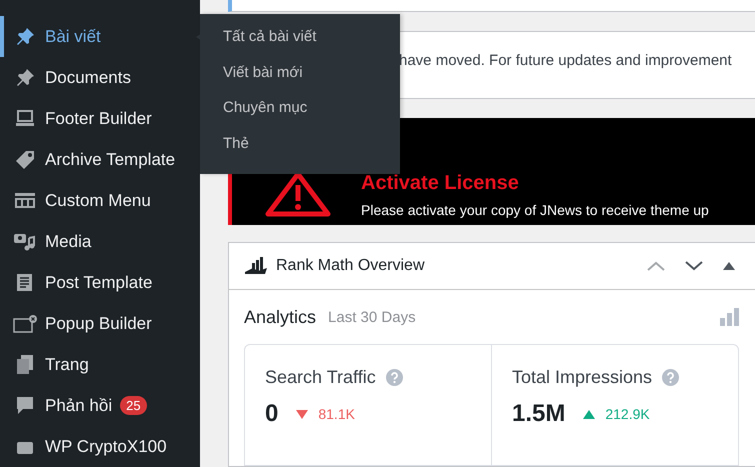 Image resolution: width=755 pixels, height=467 pixels. What do you see at coordinates (106, 446) in the screenshot?
I see `menu-label: WP CryptoX100` at bounding box center [106, 446].